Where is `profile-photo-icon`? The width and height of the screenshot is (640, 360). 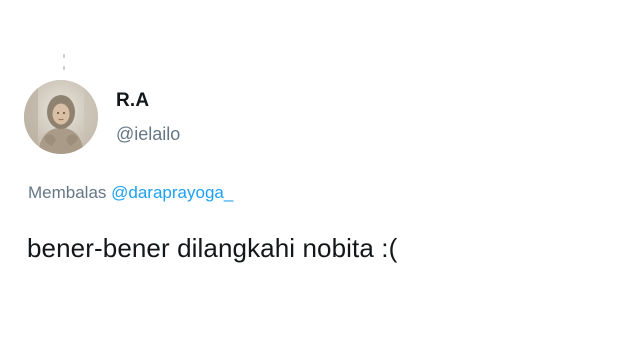 profile-photo-icon is located at coordinates (61, 117).